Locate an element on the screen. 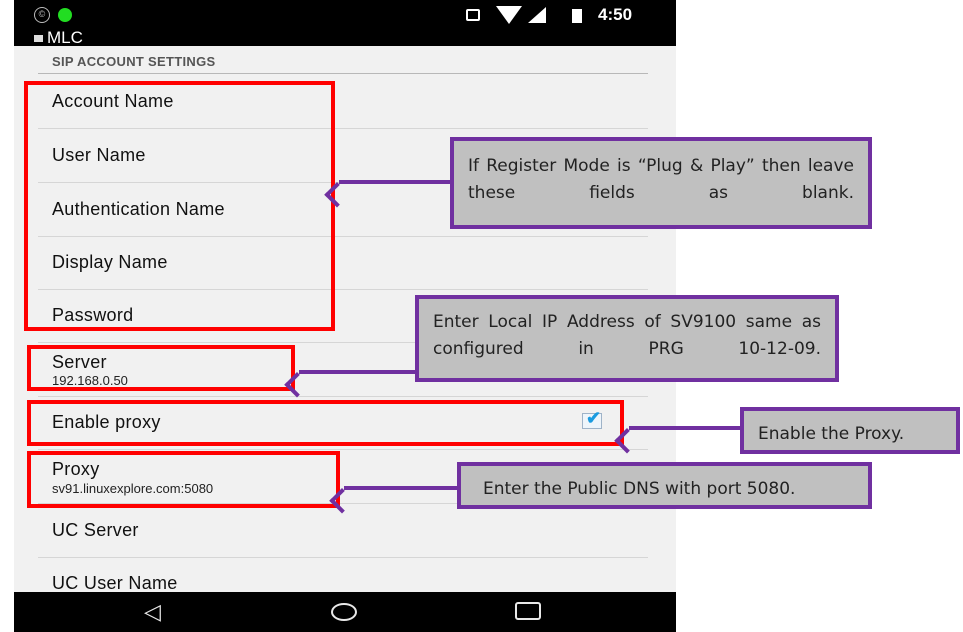 This screenshot has height=632, width=963. battery-icon is located at coordinates (577, 16).